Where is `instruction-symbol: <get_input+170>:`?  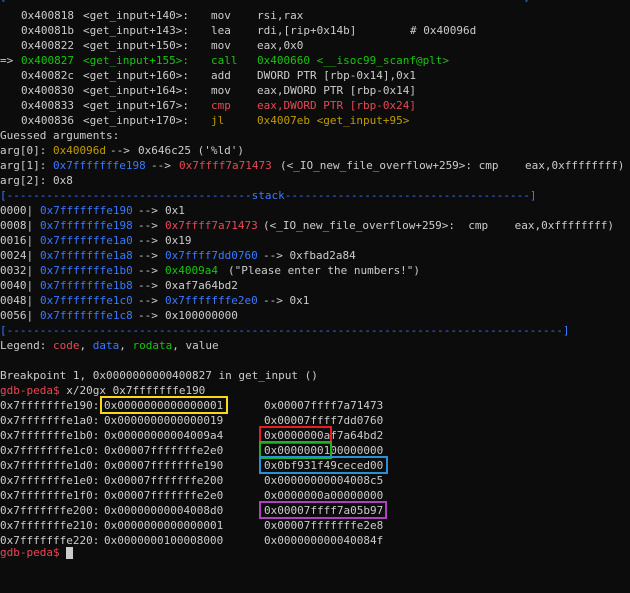 instruction-symbol: <get_input+170>: is located at coordinates (136, 120).